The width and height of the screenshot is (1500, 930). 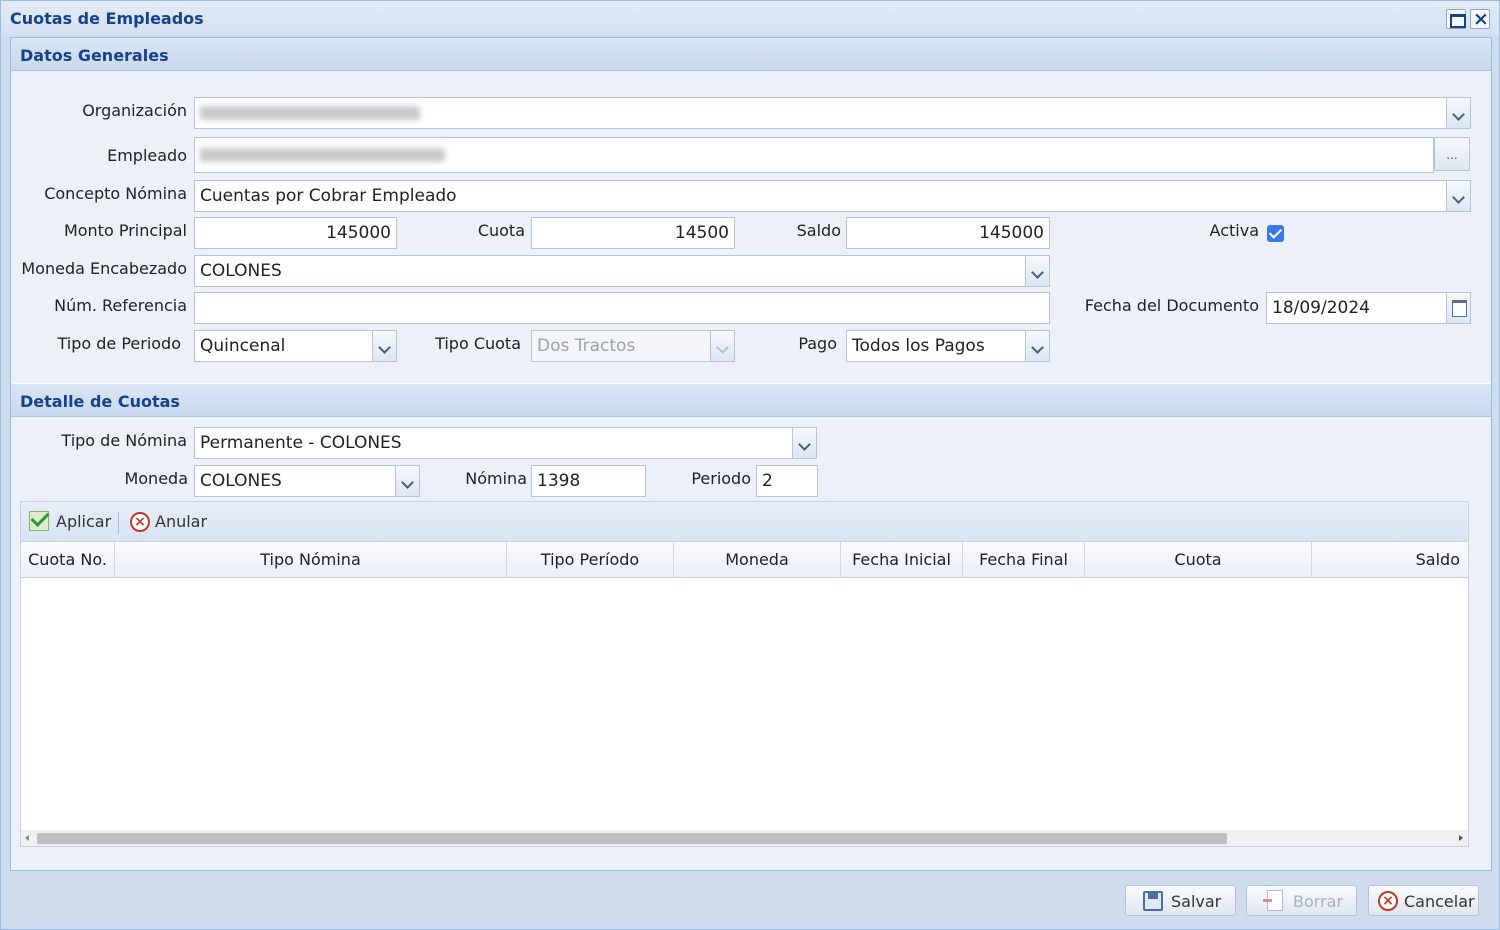 I want to click on tipo-nomina-combo: Permanente - COLONES, so click(x=505, y=443).